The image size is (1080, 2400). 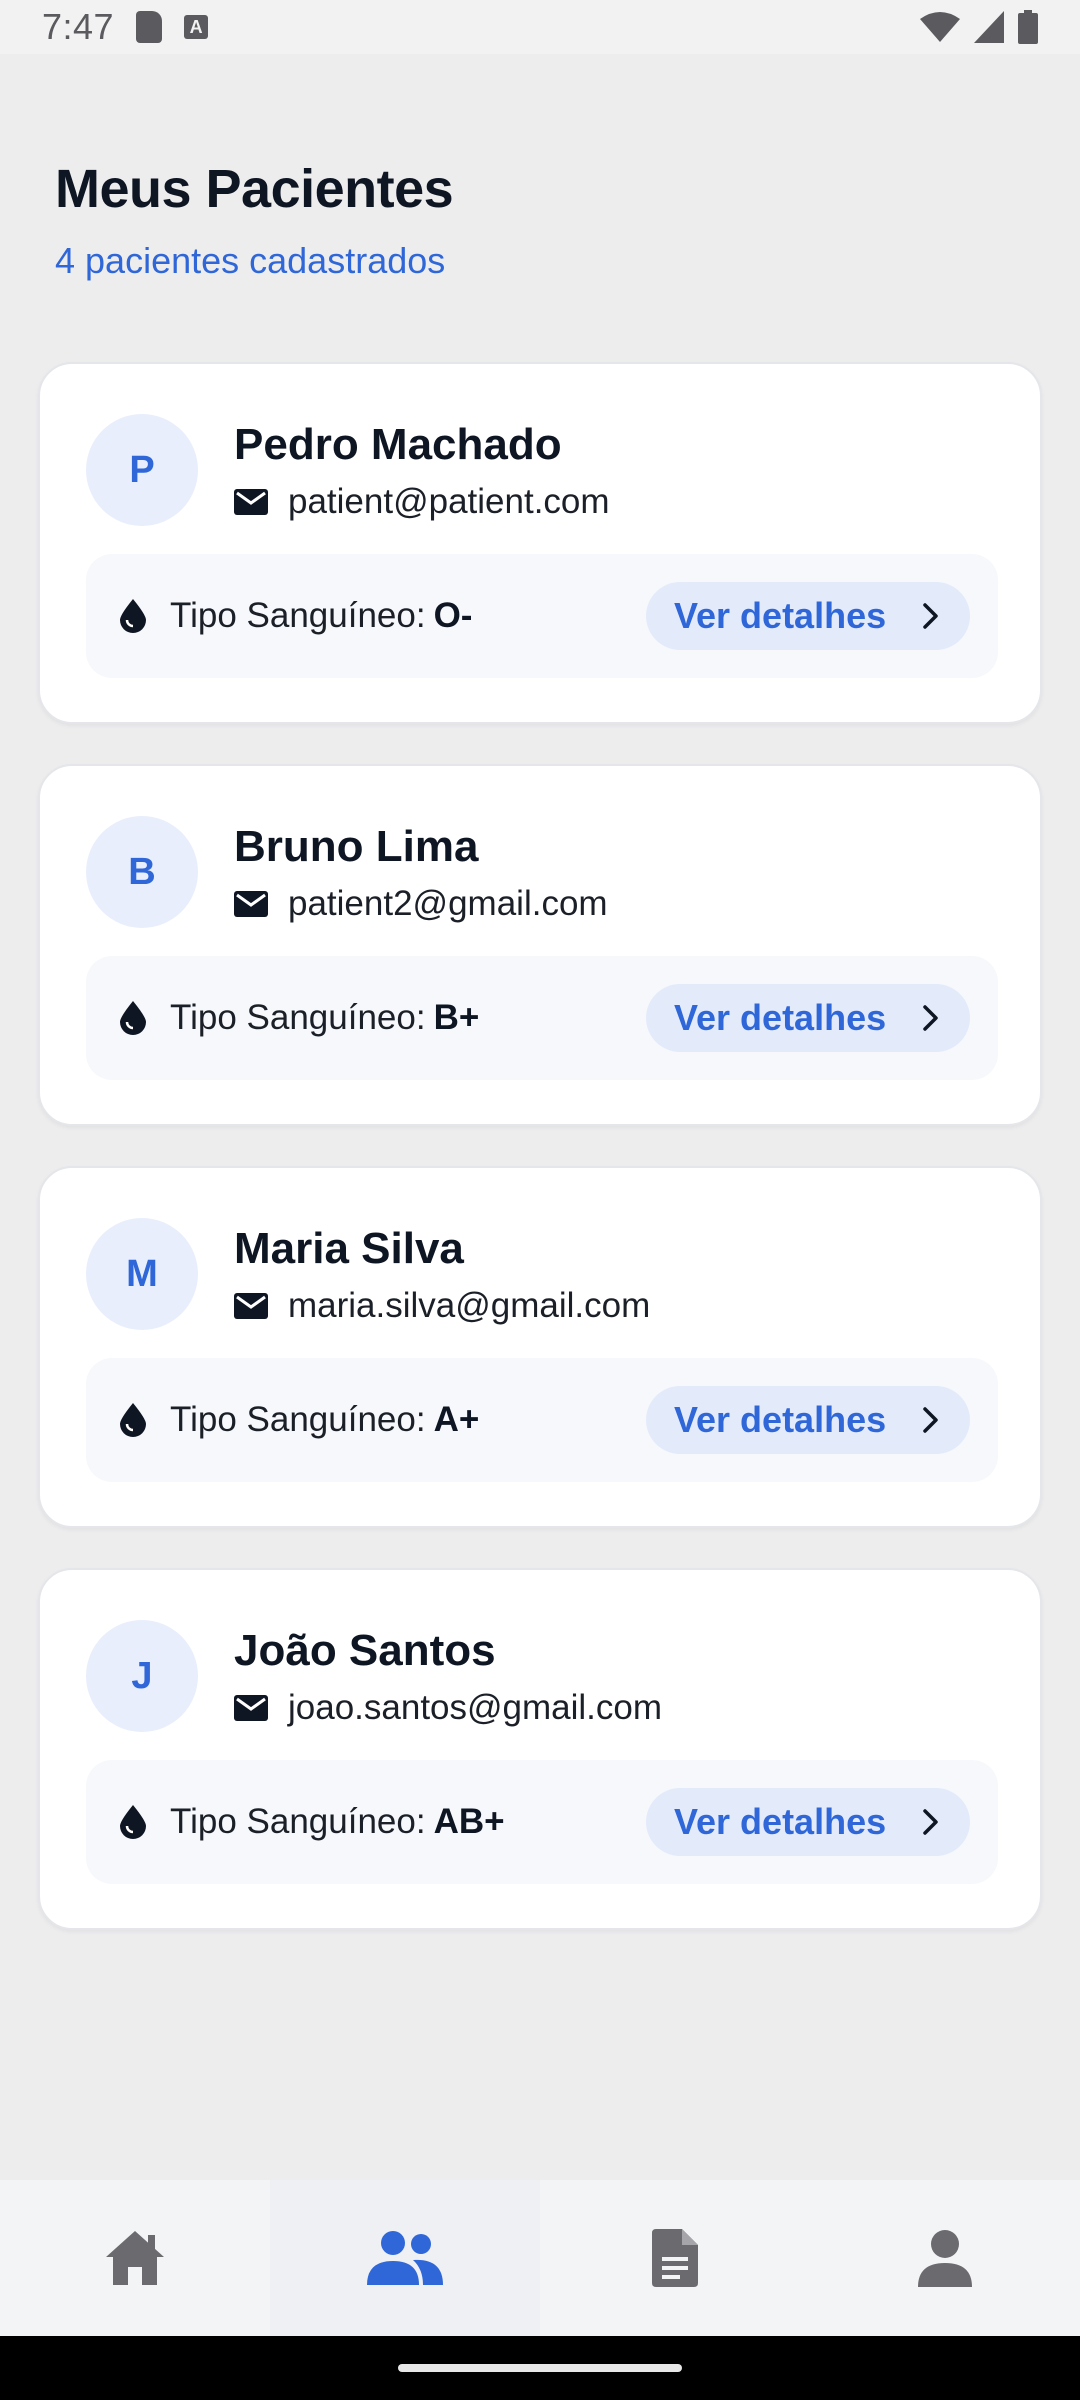 What do you see at coordinates (349, 1248) in the screenshot?
I see `patient-name: Maria Silva` at bounding box center [349, 1248].